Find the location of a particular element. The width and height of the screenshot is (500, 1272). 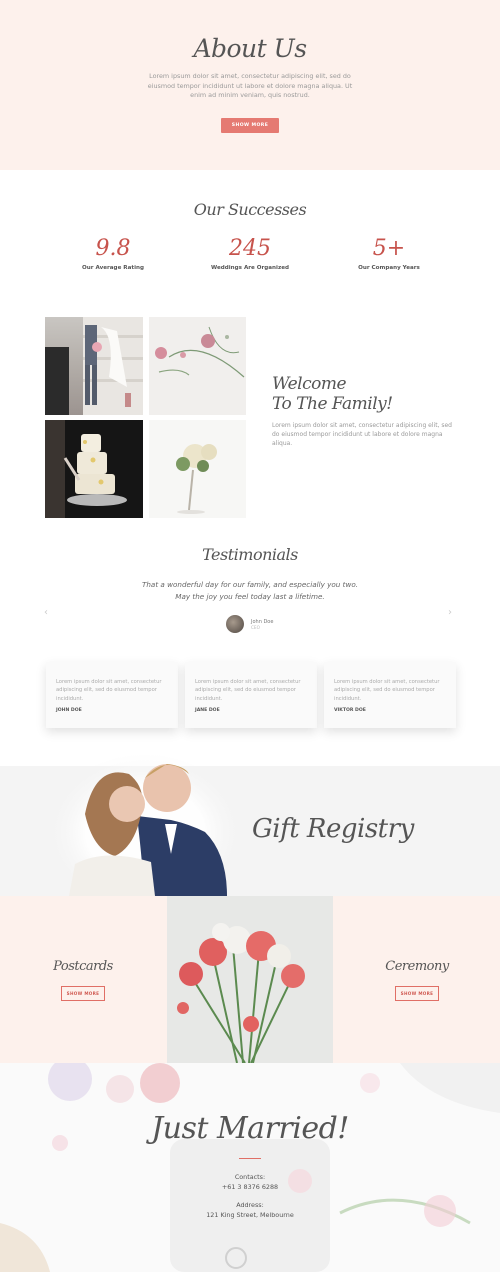

about-title: About Us is located at coordinates (250, 48).